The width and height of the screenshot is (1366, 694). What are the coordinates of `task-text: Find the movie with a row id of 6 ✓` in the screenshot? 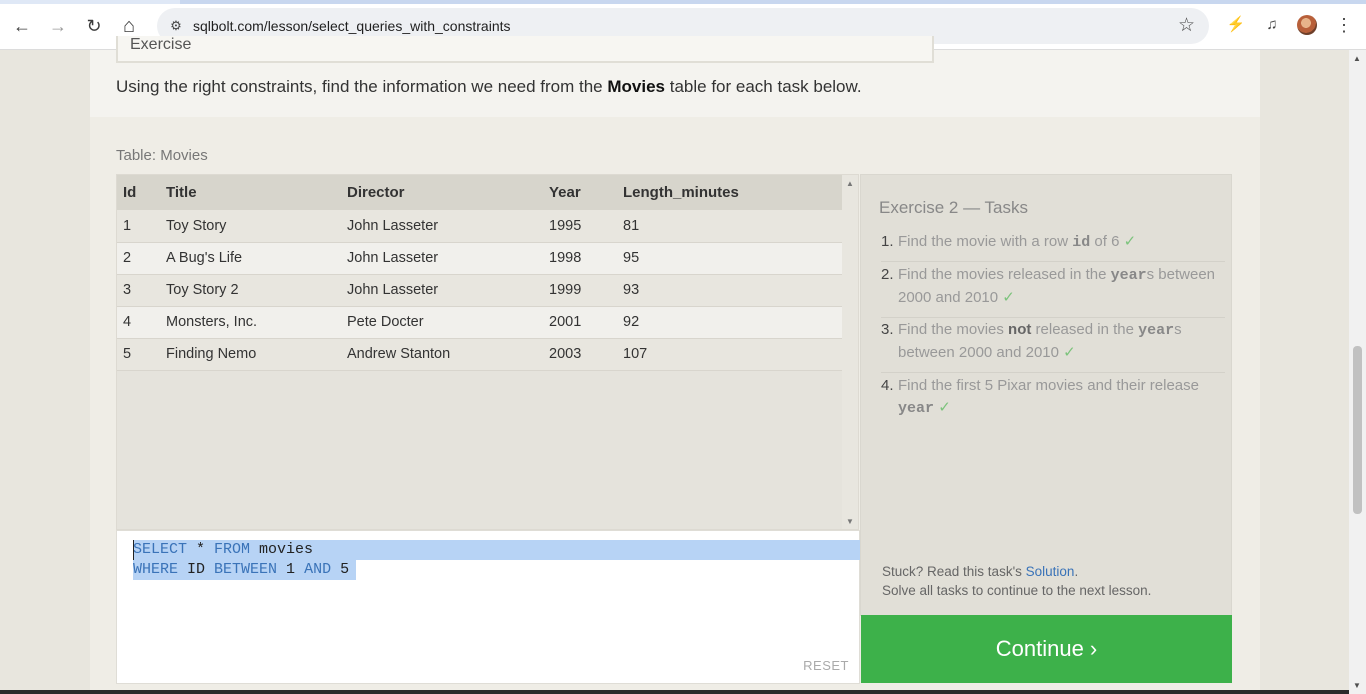 It's located at (1060, 242).